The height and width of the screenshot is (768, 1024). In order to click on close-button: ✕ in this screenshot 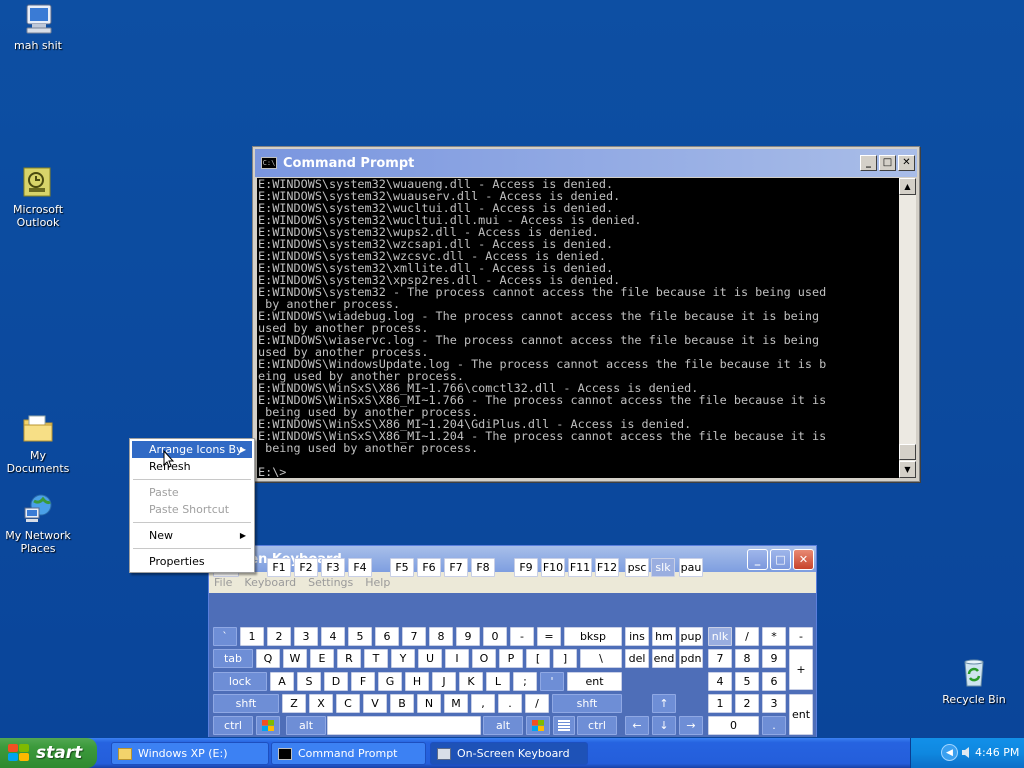, I will do `click(906, 163)`.